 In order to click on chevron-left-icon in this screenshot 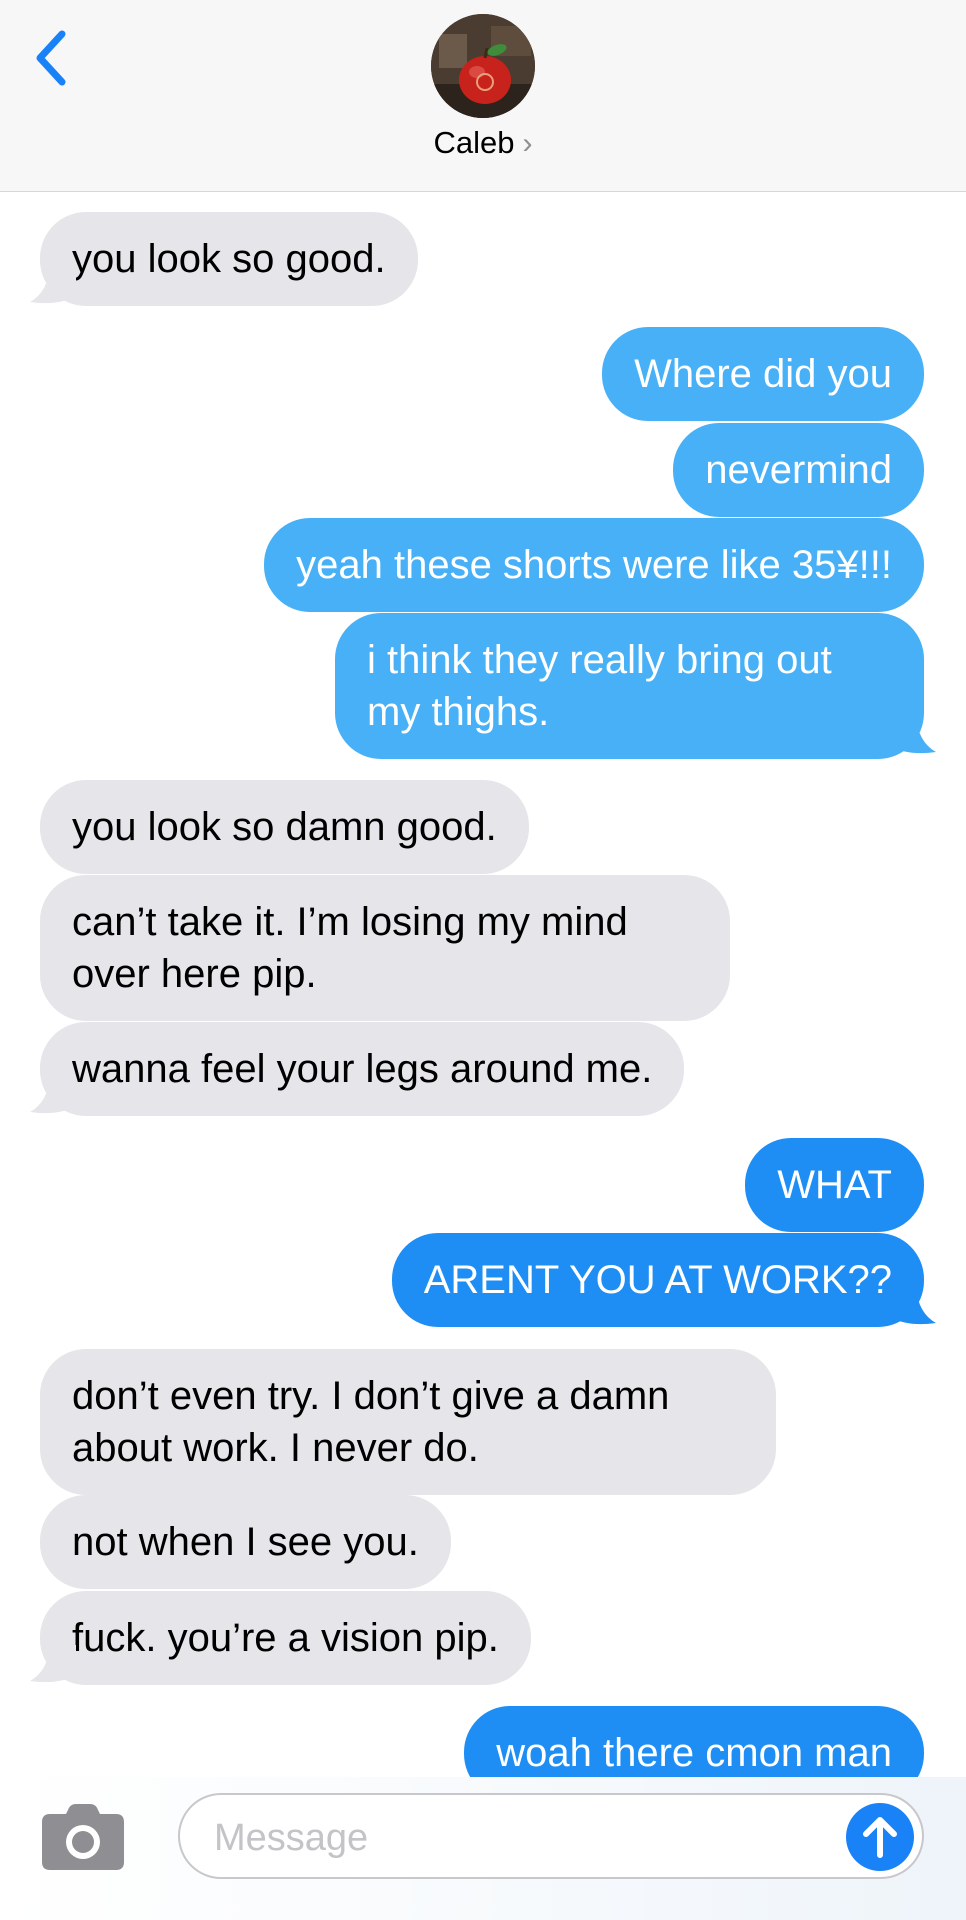, I will do `click(51, 58)`.